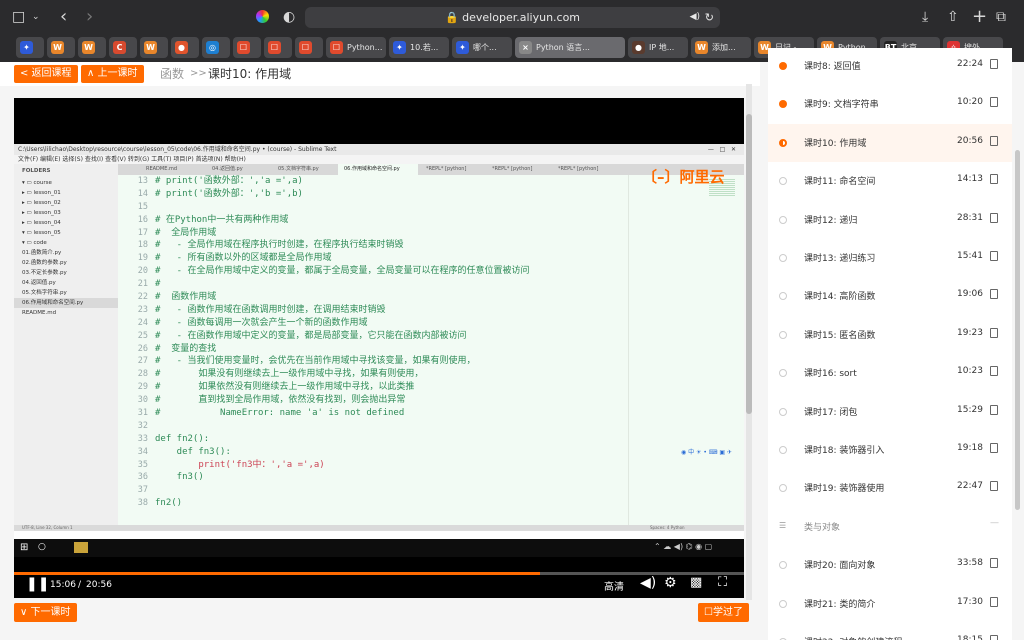  I want to click on address-bar: 🔒 developer.aliyun.com ◀) ↻, so click(512, 17).